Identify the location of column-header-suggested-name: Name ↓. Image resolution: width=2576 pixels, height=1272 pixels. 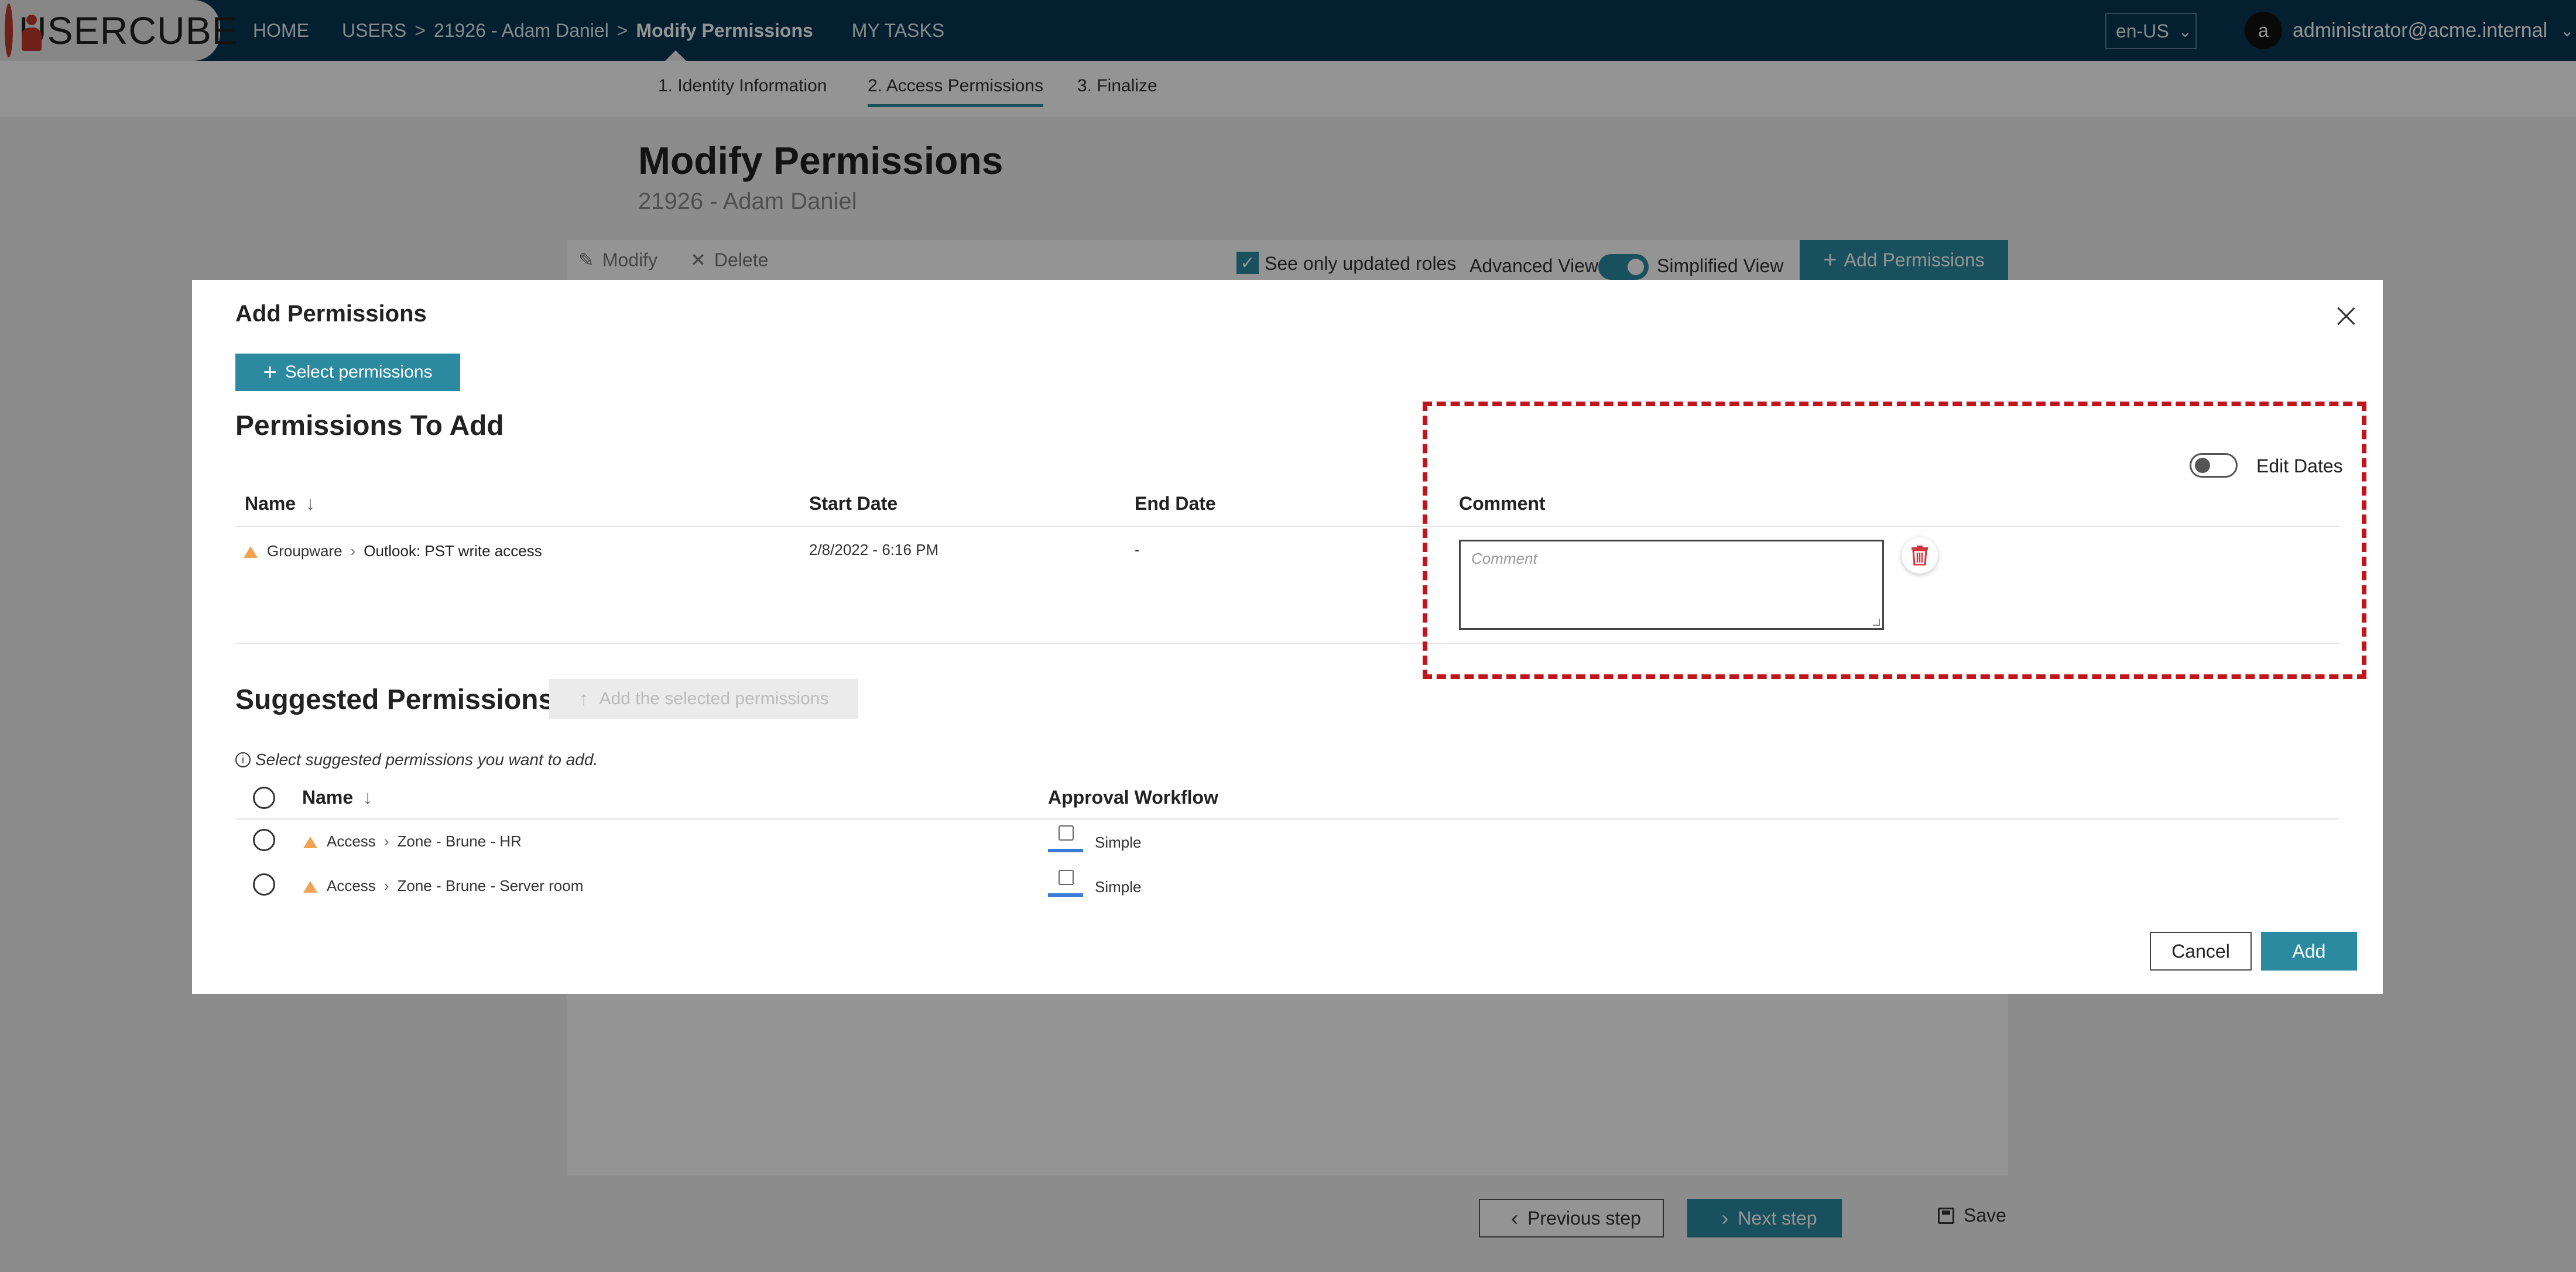
(337, 797).